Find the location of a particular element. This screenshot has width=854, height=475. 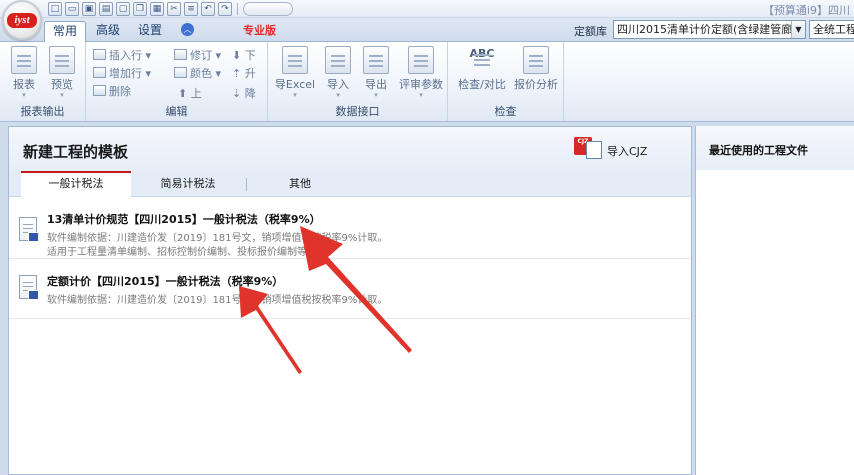

check-group: ABC 检查/对比 报价分析 检查 is located at coordinates (506, 81).